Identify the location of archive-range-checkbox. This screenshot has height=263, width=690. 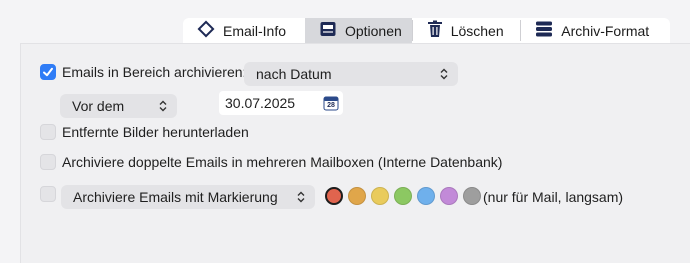
(48, 72).